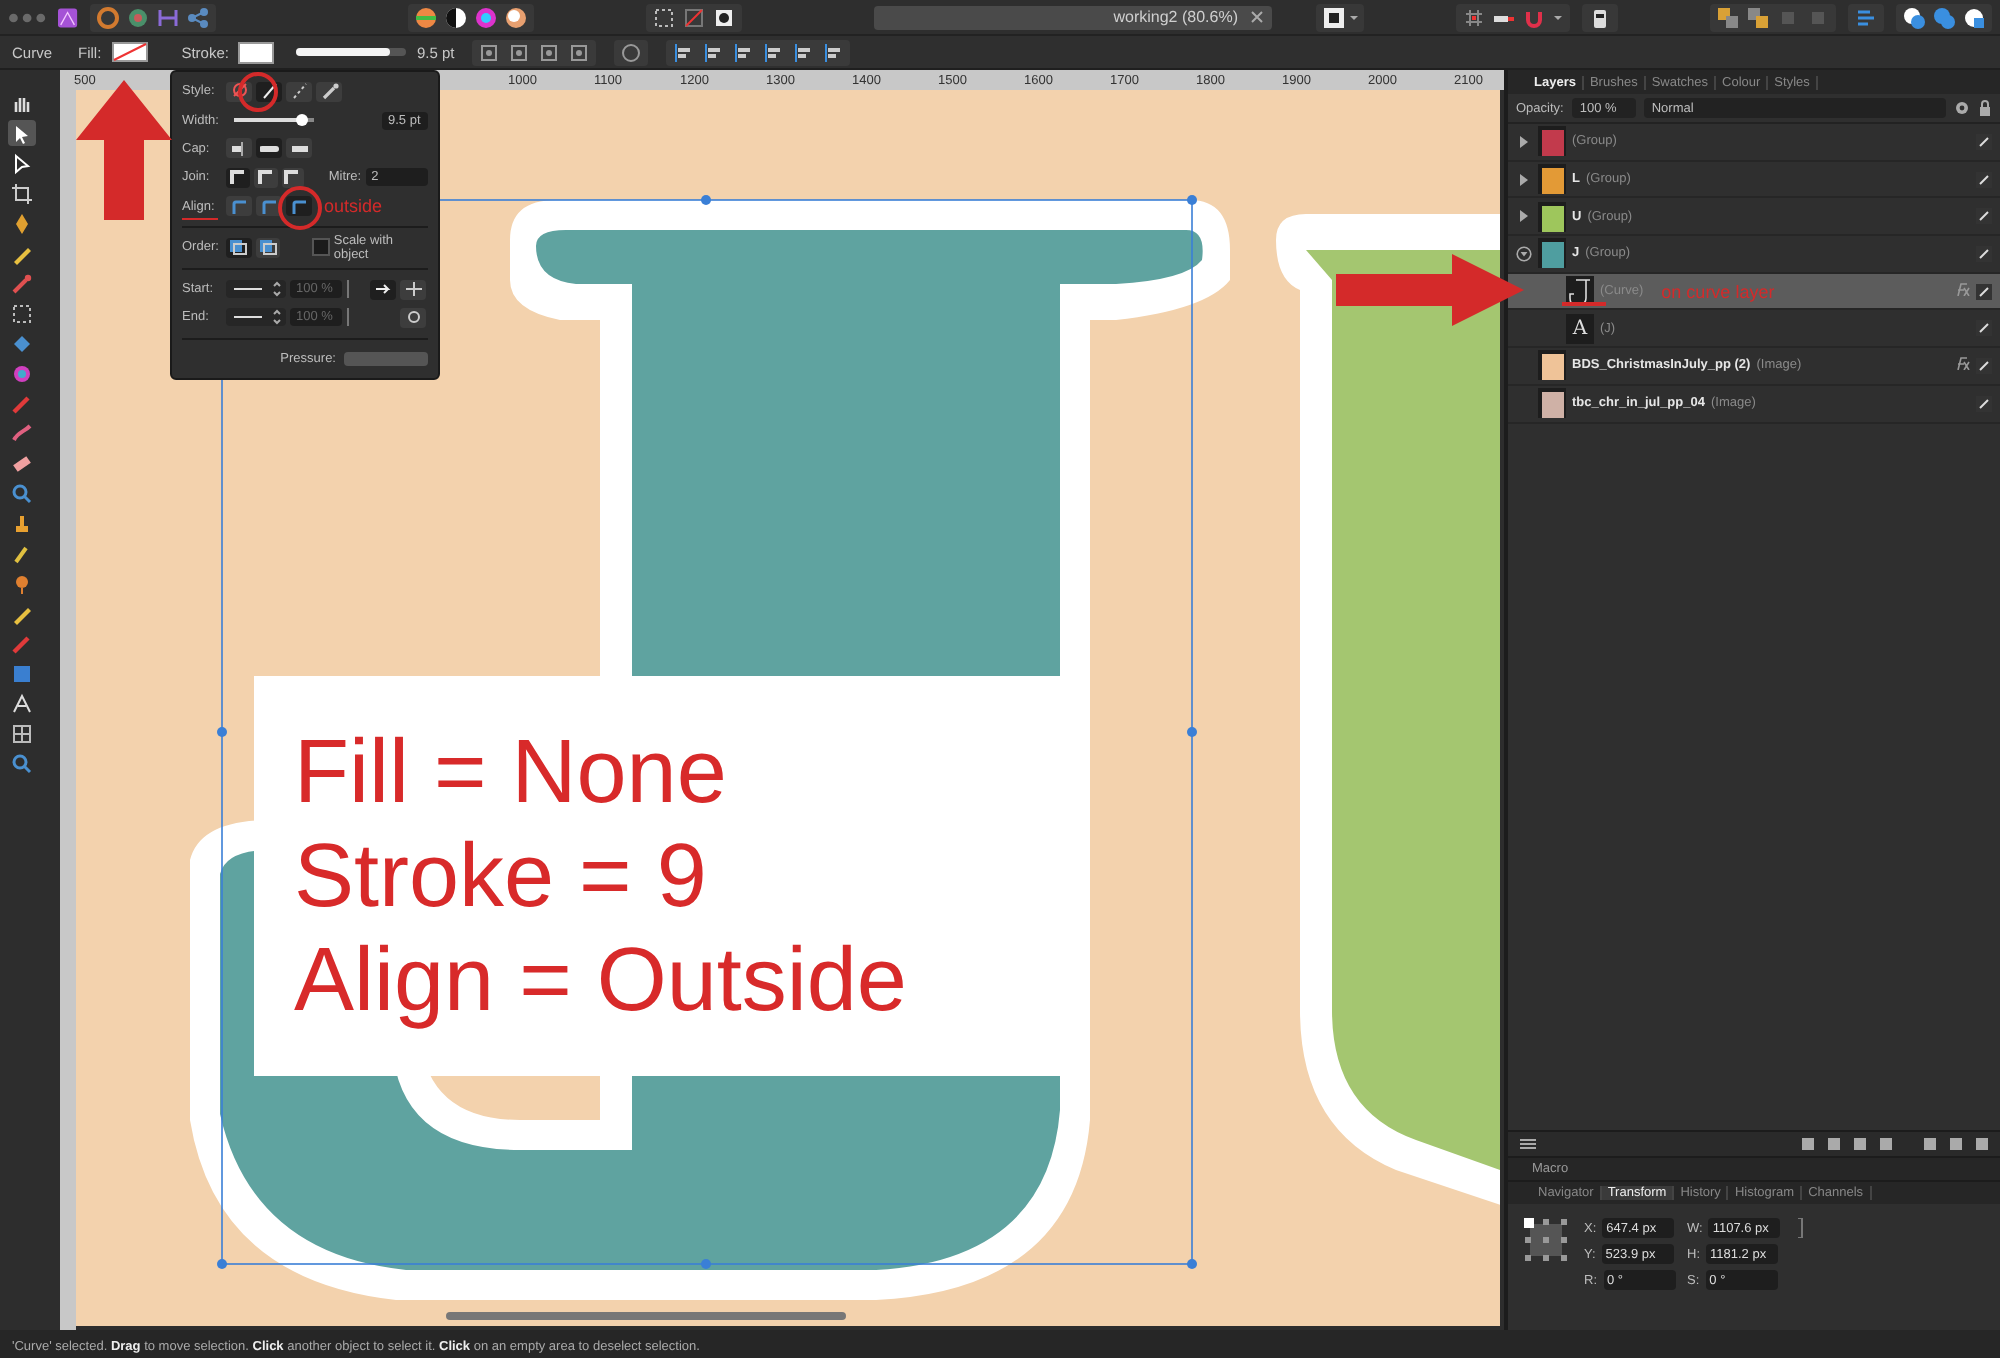 This screenshot has width=2000, height=1358. Describe the element at coordinates (501, 876) in the screenshot. I see `callout-text: Stroke = 9` at that location.